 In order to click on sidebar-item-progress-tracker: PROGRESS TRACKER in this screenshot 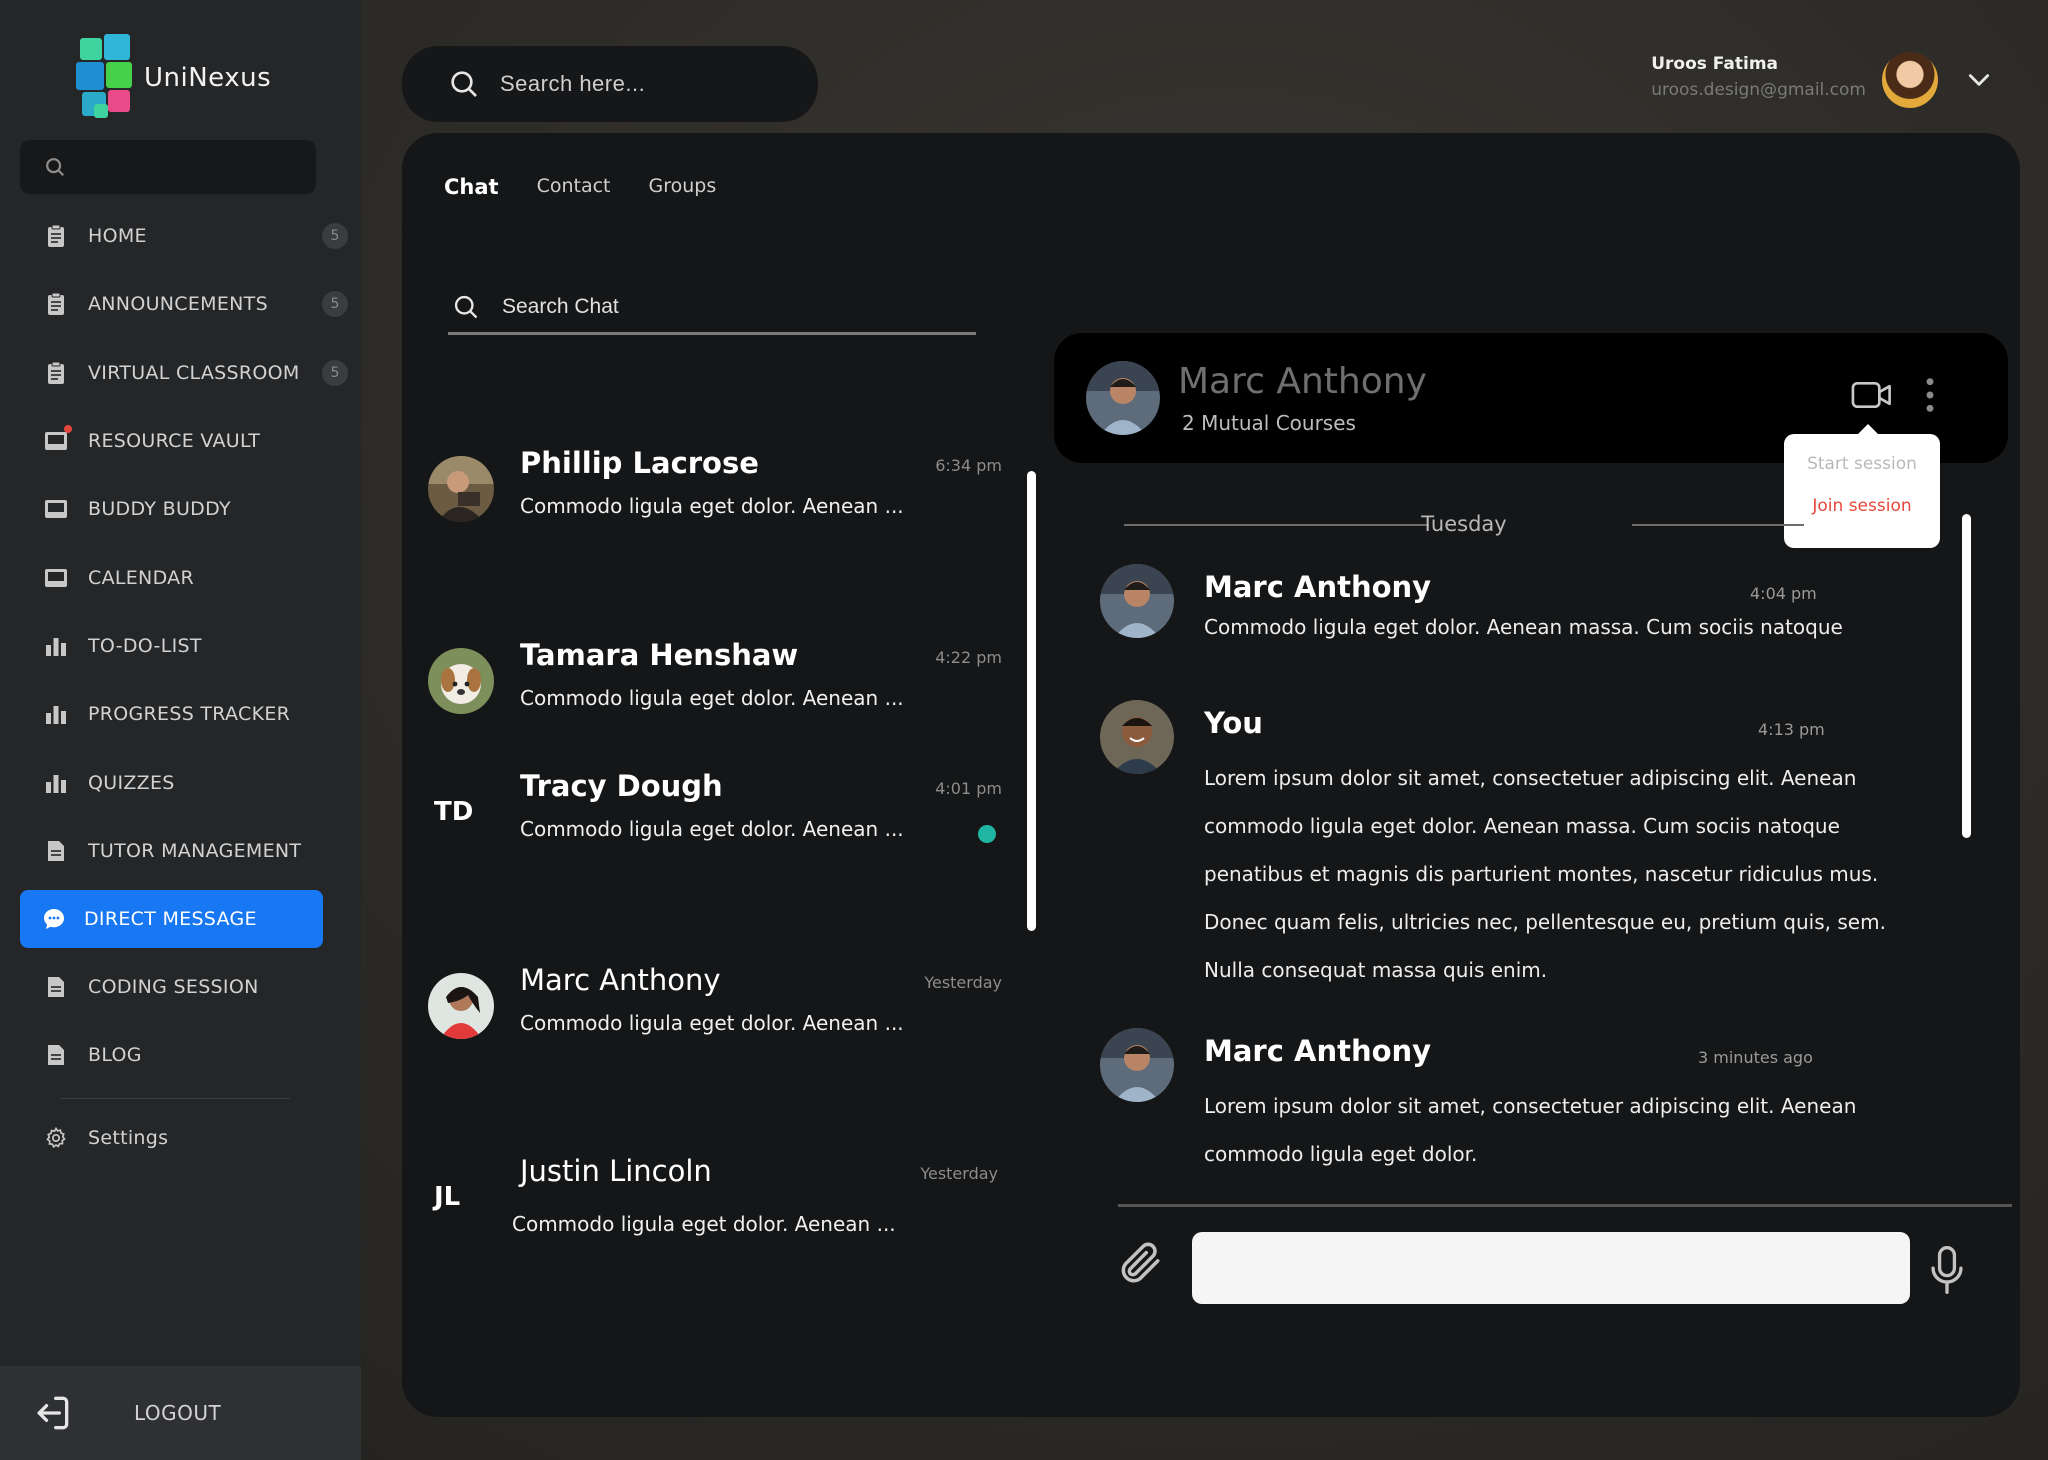, I will do `click(180, 714)`.